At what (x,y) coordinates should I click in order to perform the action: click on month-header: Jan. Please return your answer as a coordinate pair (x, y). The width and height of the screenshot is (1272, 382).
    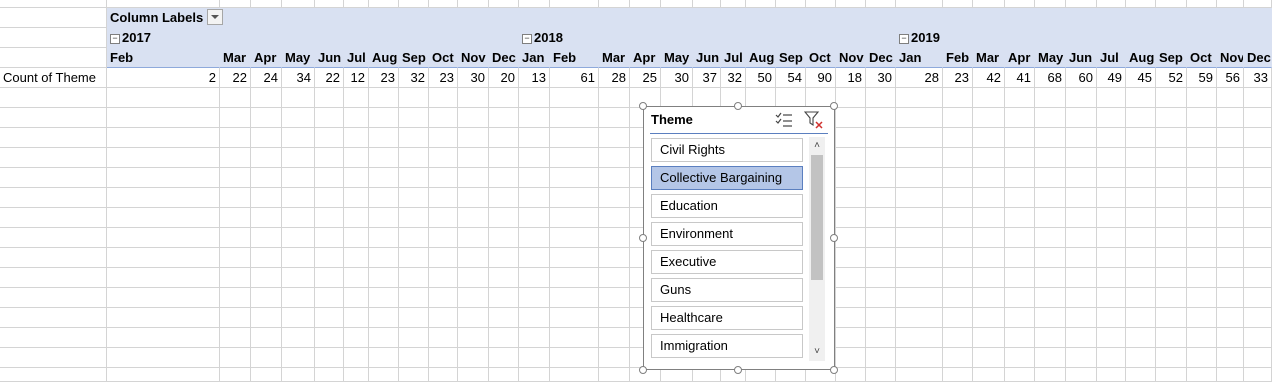
    Looking at the image, I should click on (534, 58).